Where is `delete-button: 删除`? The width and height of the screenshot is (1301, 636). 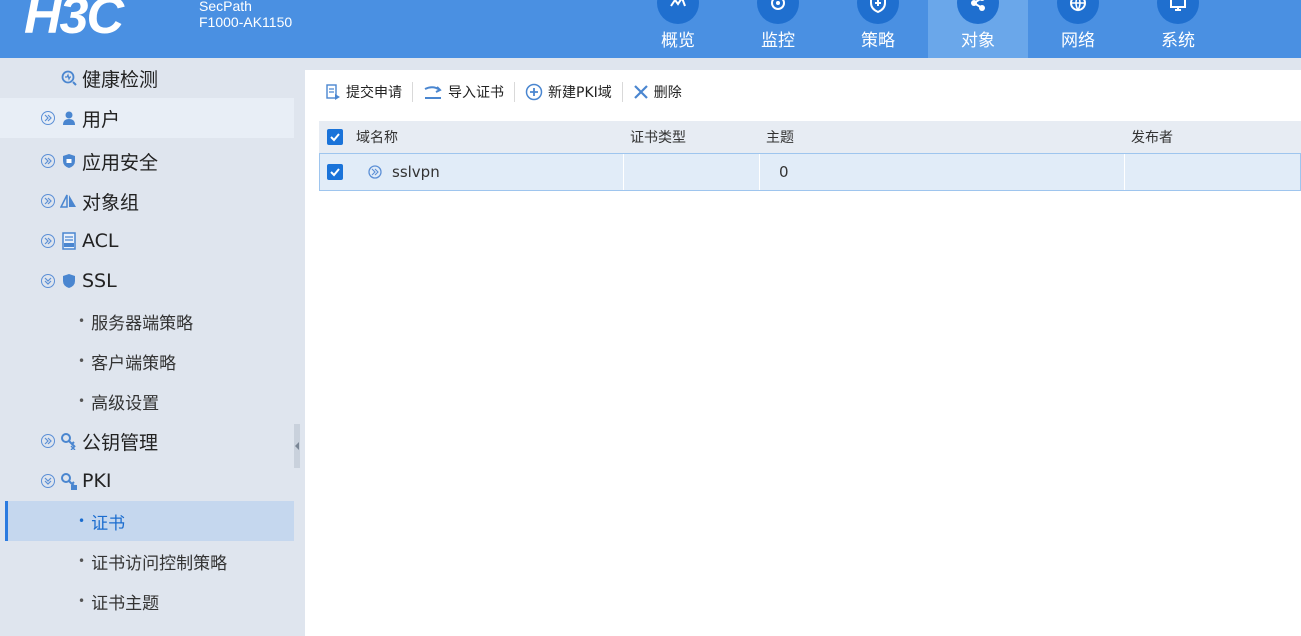 delete-button: 删除 is located at coordinates (656, 92).